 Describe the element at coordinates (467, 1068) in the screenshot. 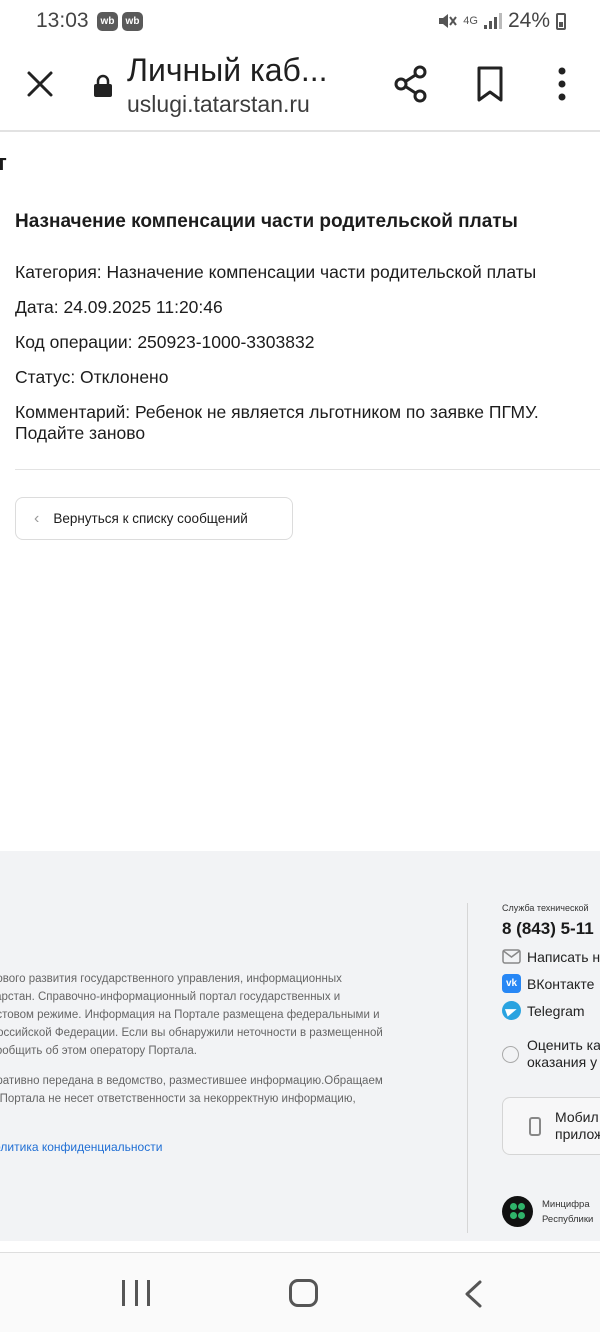

I see `footer-divider` at that location.